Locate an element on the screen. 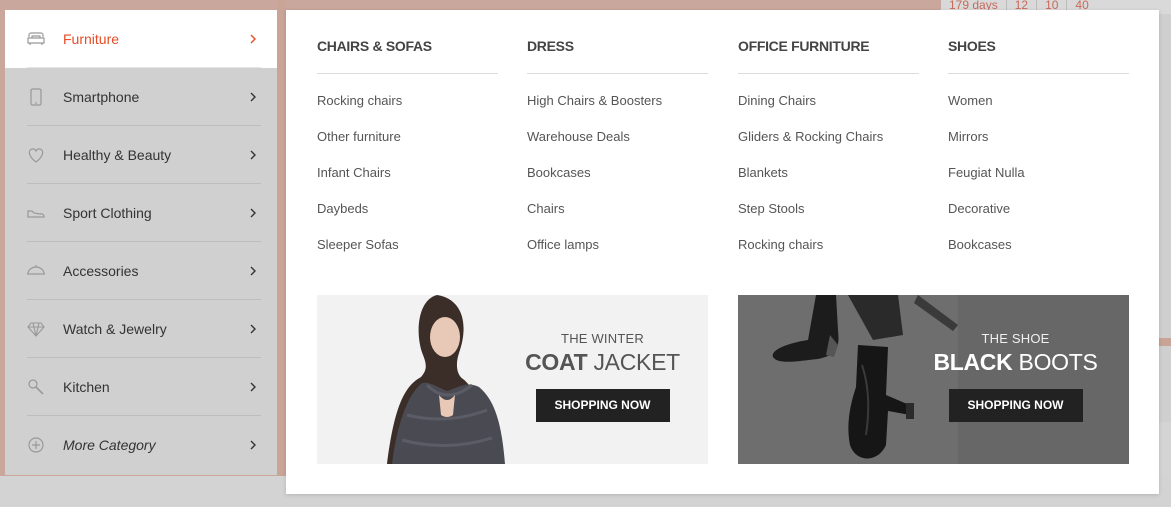 This screenshot has width=1171, height=507. sidebar-item-kitchen: Kitchen is located at coordinates (141, 387).